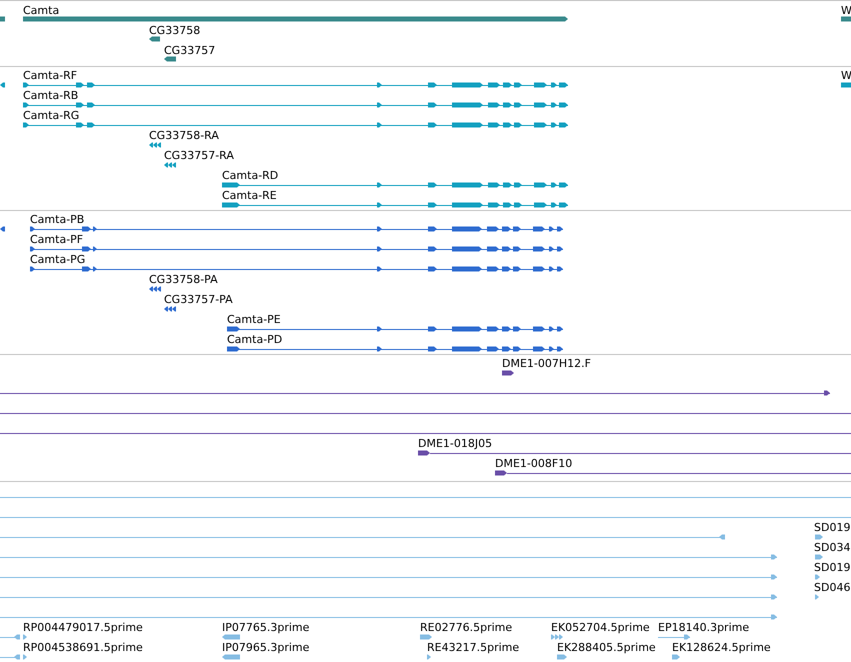 This screenshot has height=662, width=851. I want to click on feature-label: CG33758-PA, so click(183, 279).